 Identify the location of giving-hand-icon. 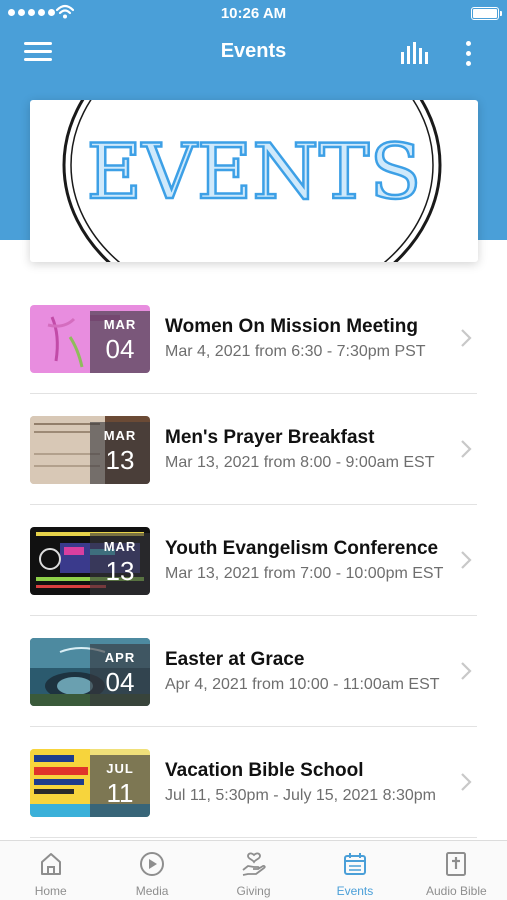
(253, 864).